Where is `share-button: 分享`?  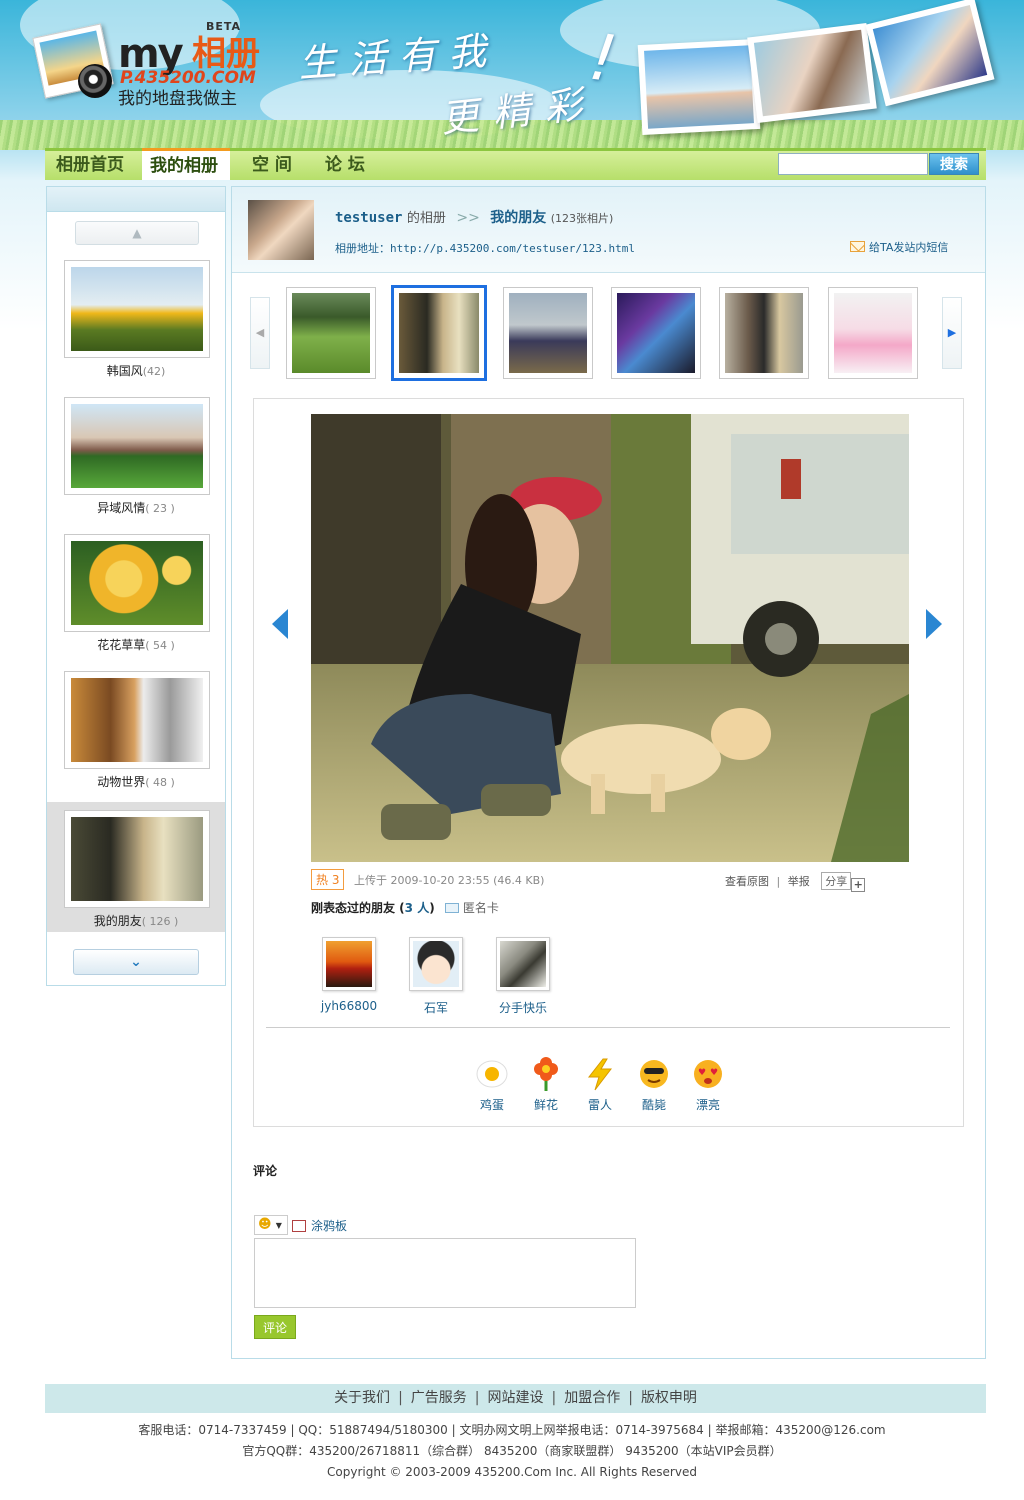 share-button: 分享 is located at coordinates (836, 881).